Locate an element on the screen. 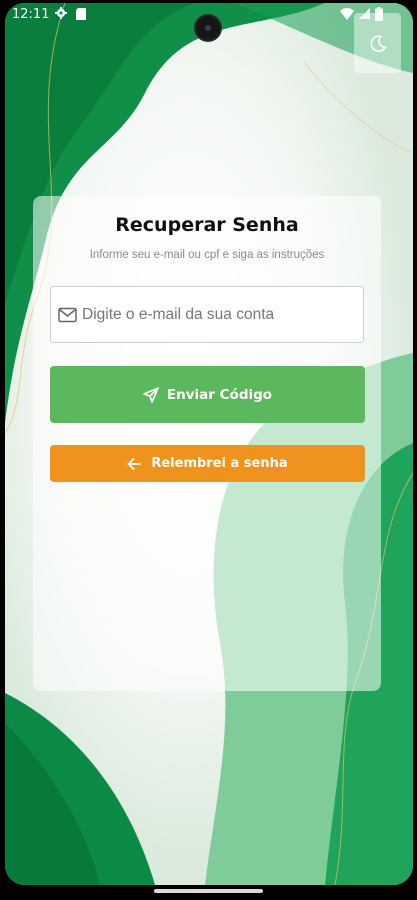 This screenshot has height=900, width=417. remembered-password-button-content: Relembrei a senha is located at coordinates (207, 463).